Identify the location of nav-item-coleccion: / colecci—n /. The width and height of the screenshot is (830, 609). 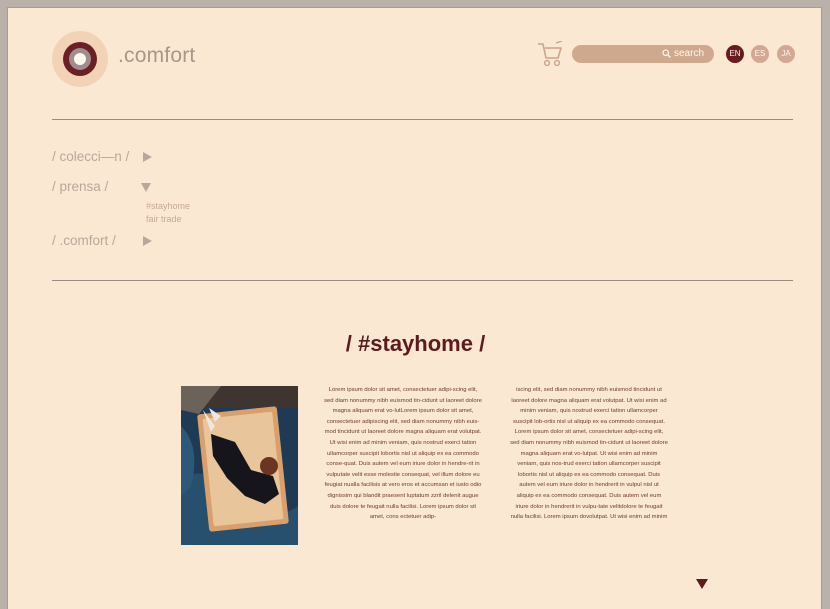
(90, 156).